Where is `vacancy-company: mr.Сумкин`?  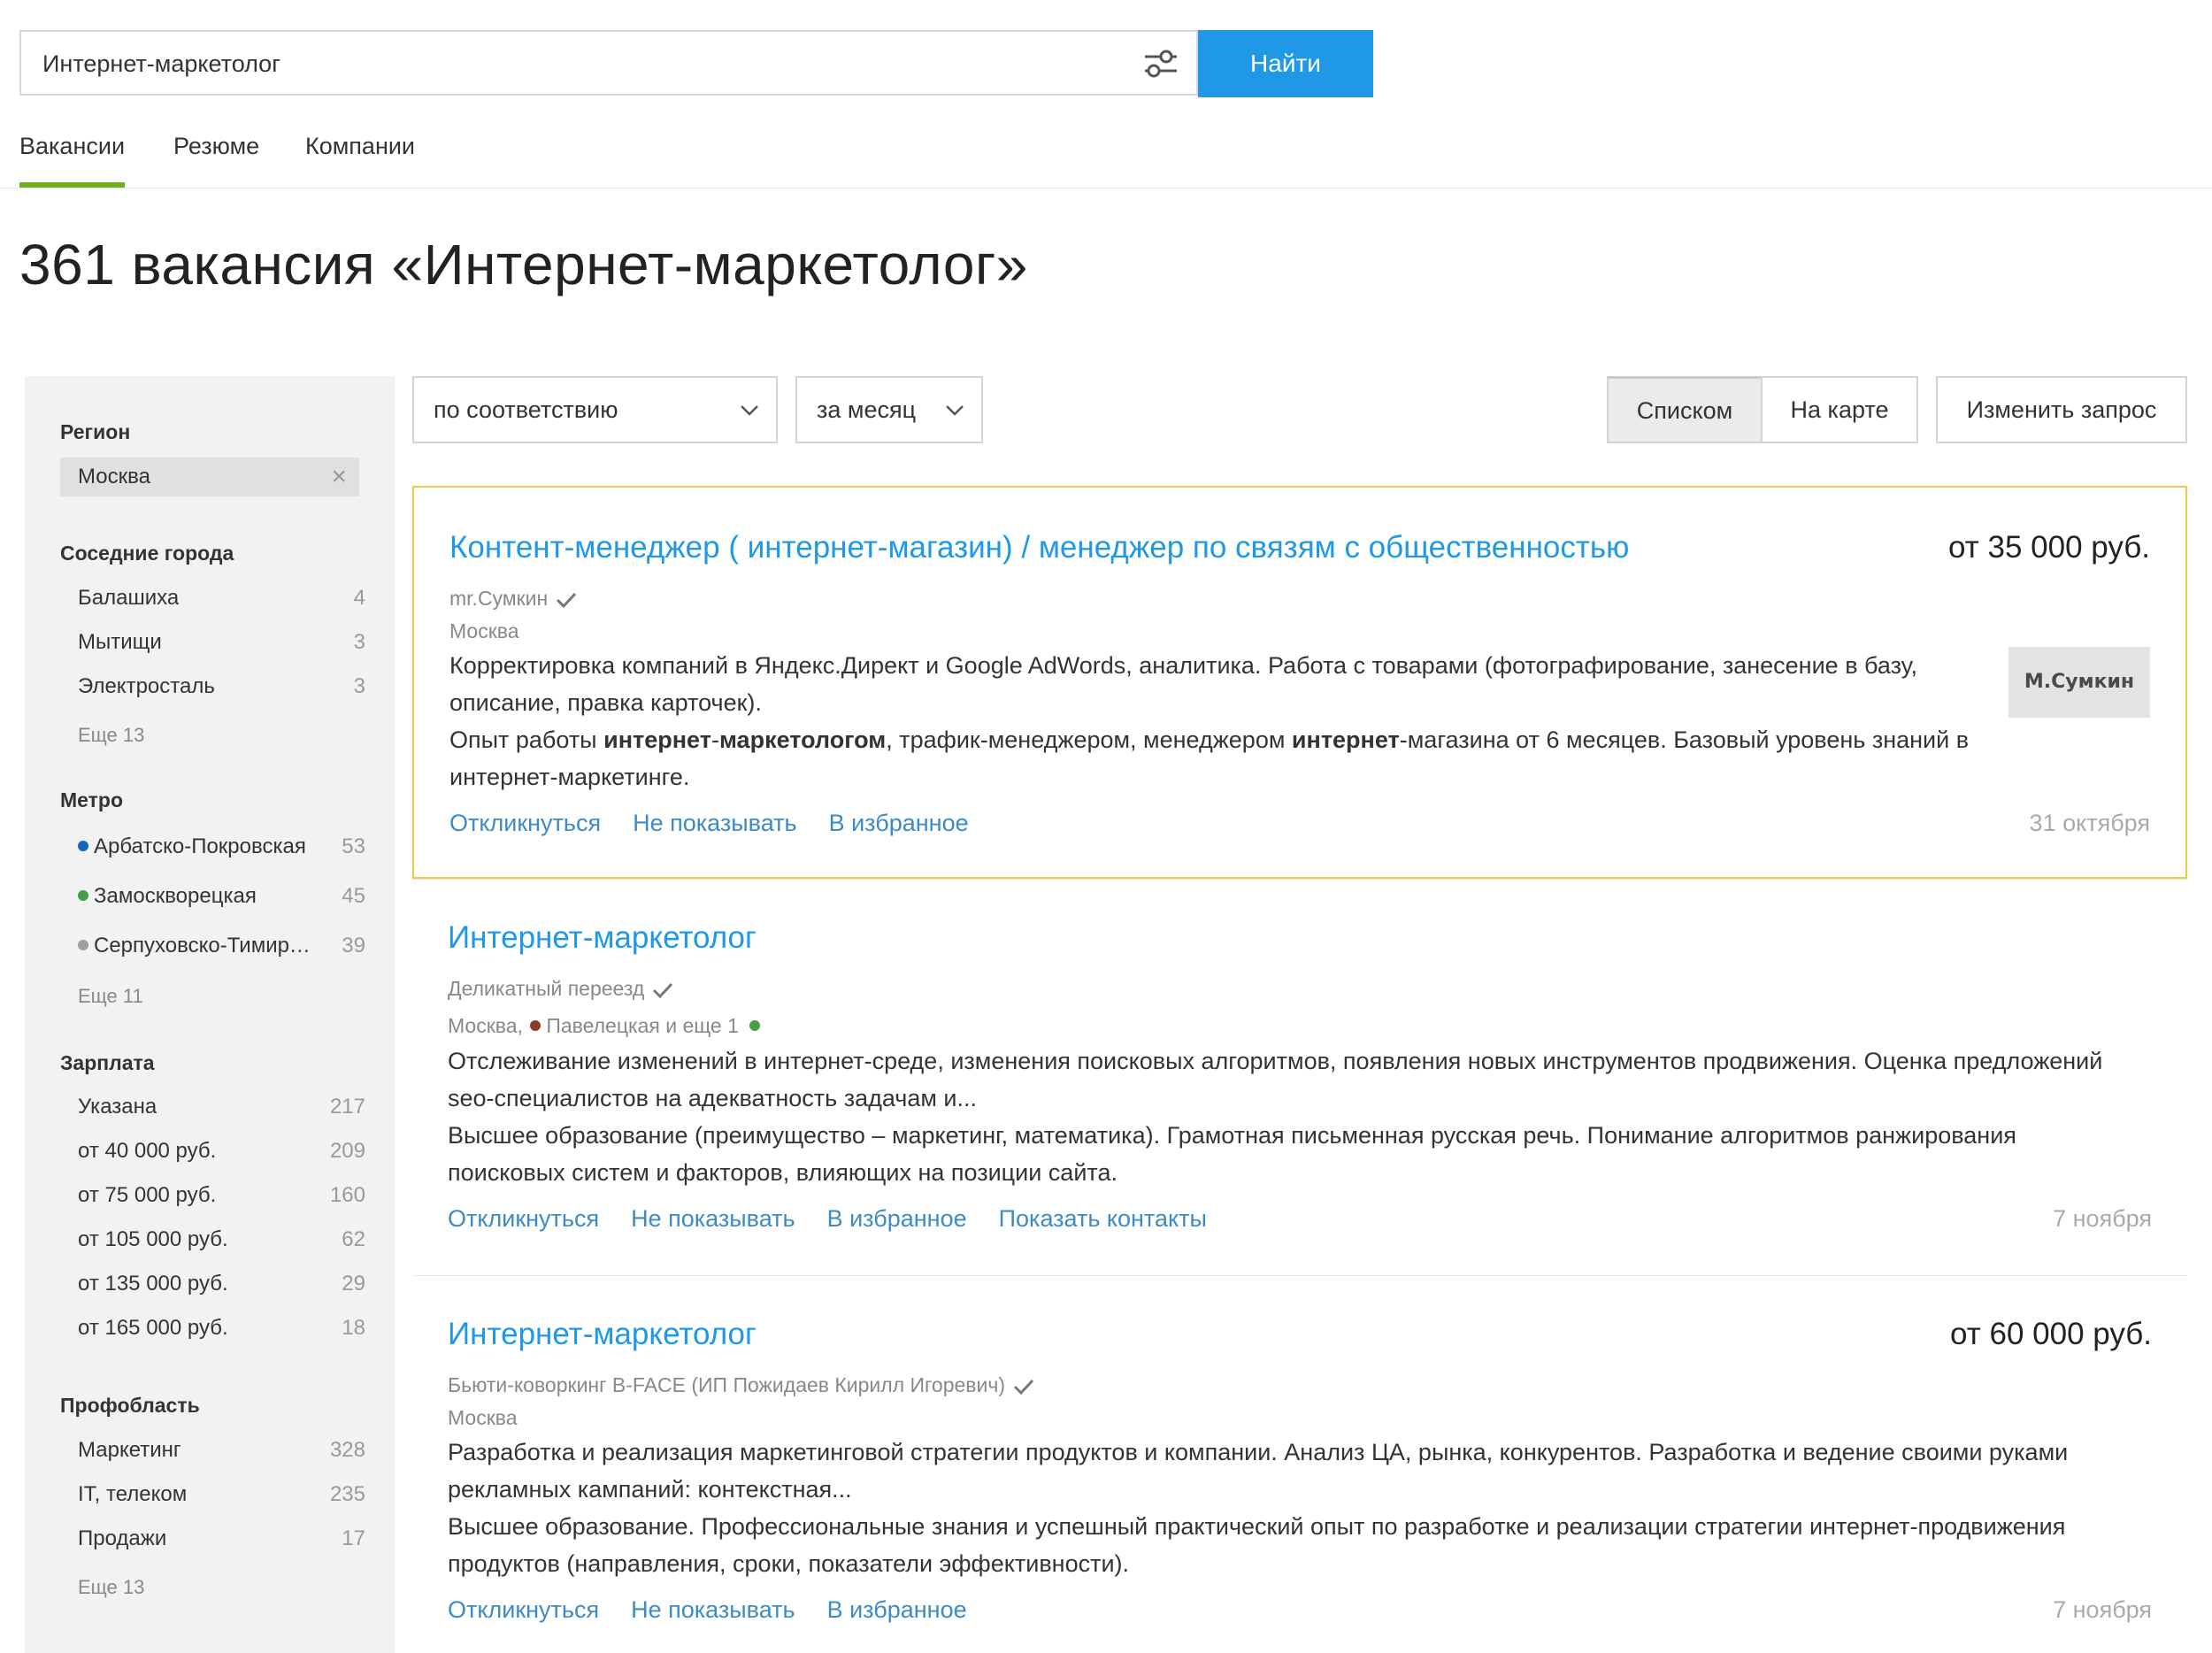 vacancy-company: mr.Сумкин is located at coordinates (513, 599).